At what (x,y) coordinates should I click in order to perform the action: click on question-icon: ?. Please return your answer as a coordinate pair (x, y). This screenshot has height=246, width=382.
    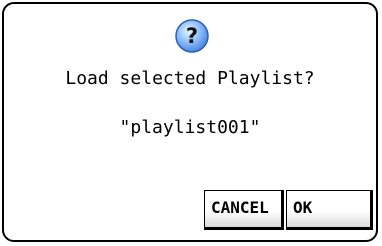
    Looking at the image, I should click on (192, 36).